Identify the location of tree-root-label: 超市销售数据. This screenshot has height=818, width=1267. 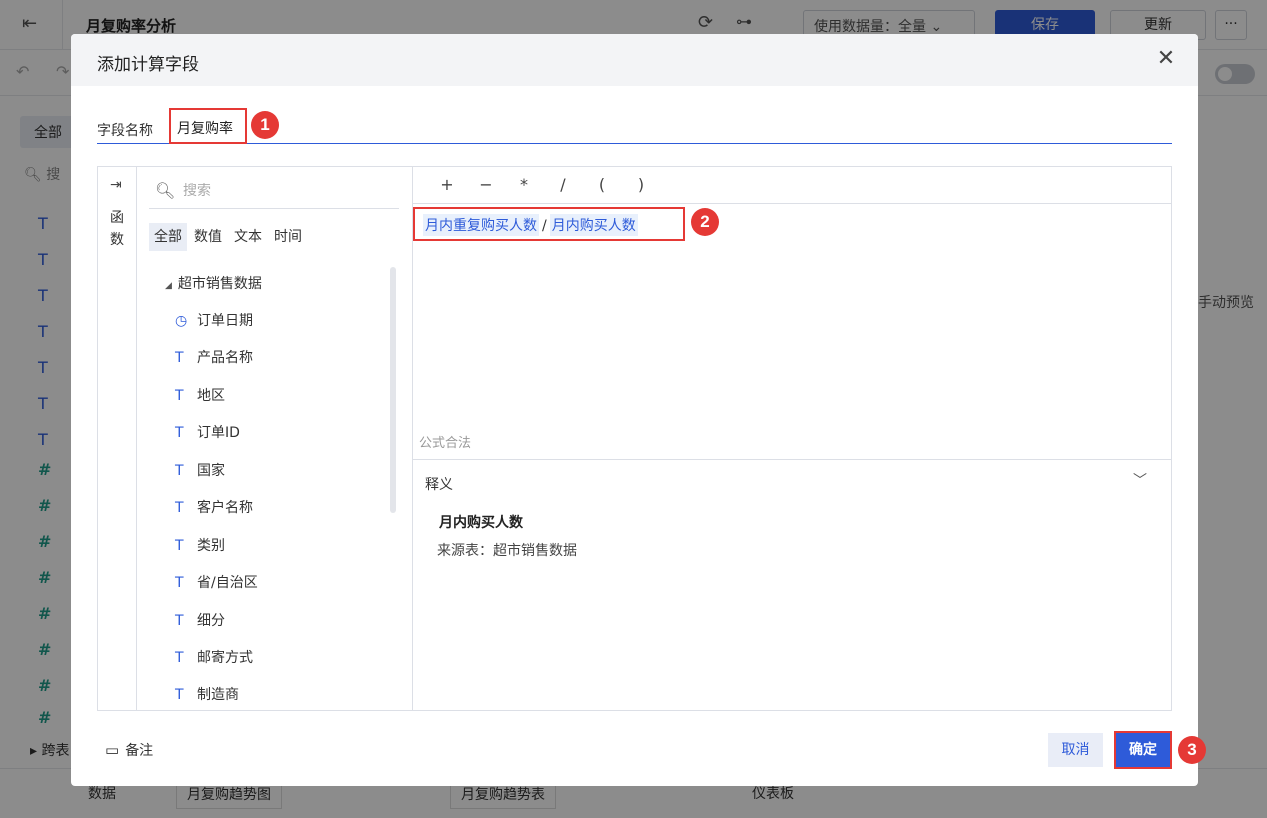
(219, 284).